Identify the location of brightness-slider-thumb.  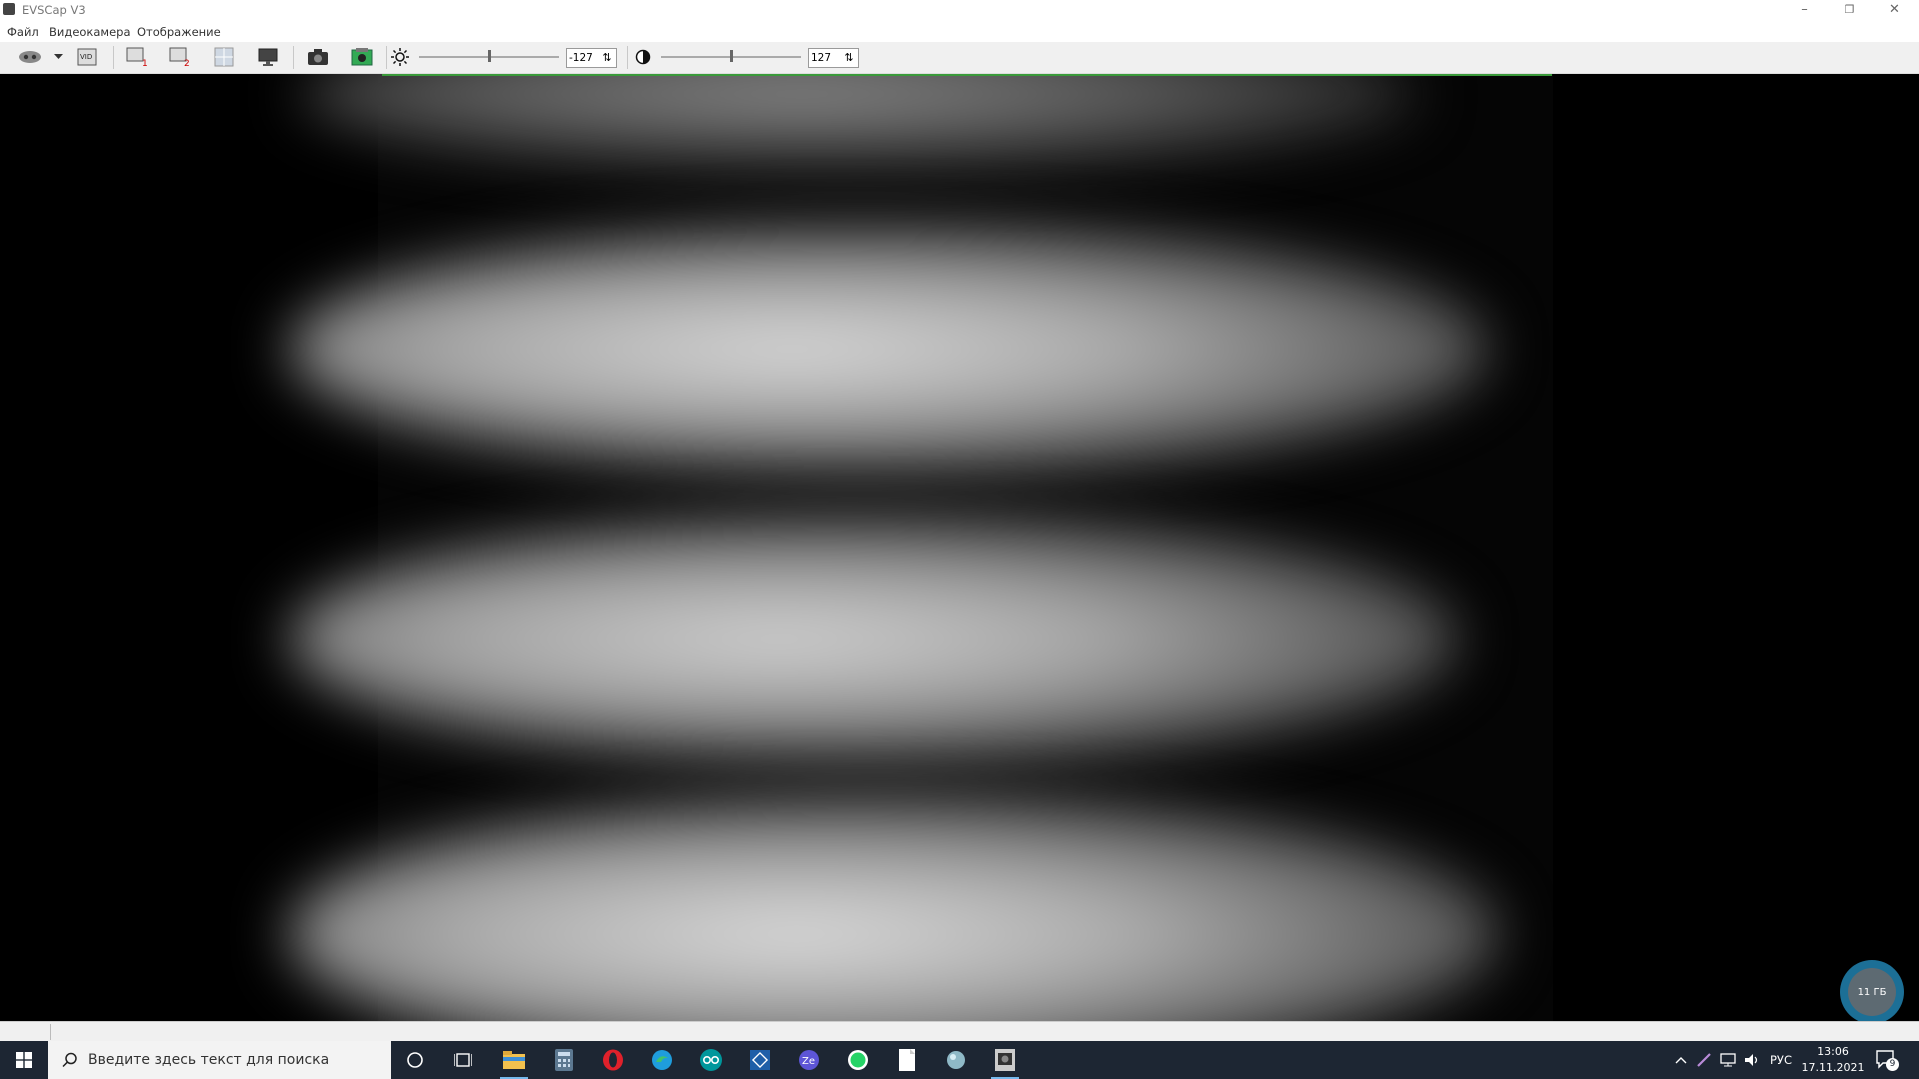
(489, 56).